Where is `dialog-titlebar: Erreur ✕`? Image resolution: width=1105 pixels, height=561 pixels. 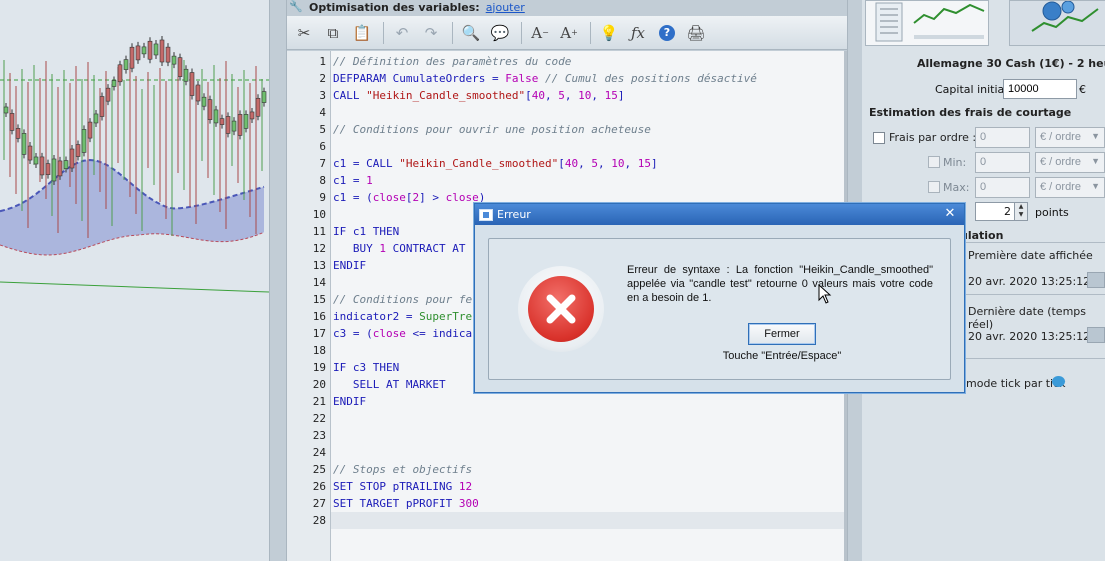
dialog-titlebar: Erreur ✕ is located at coordinates (719, 214).